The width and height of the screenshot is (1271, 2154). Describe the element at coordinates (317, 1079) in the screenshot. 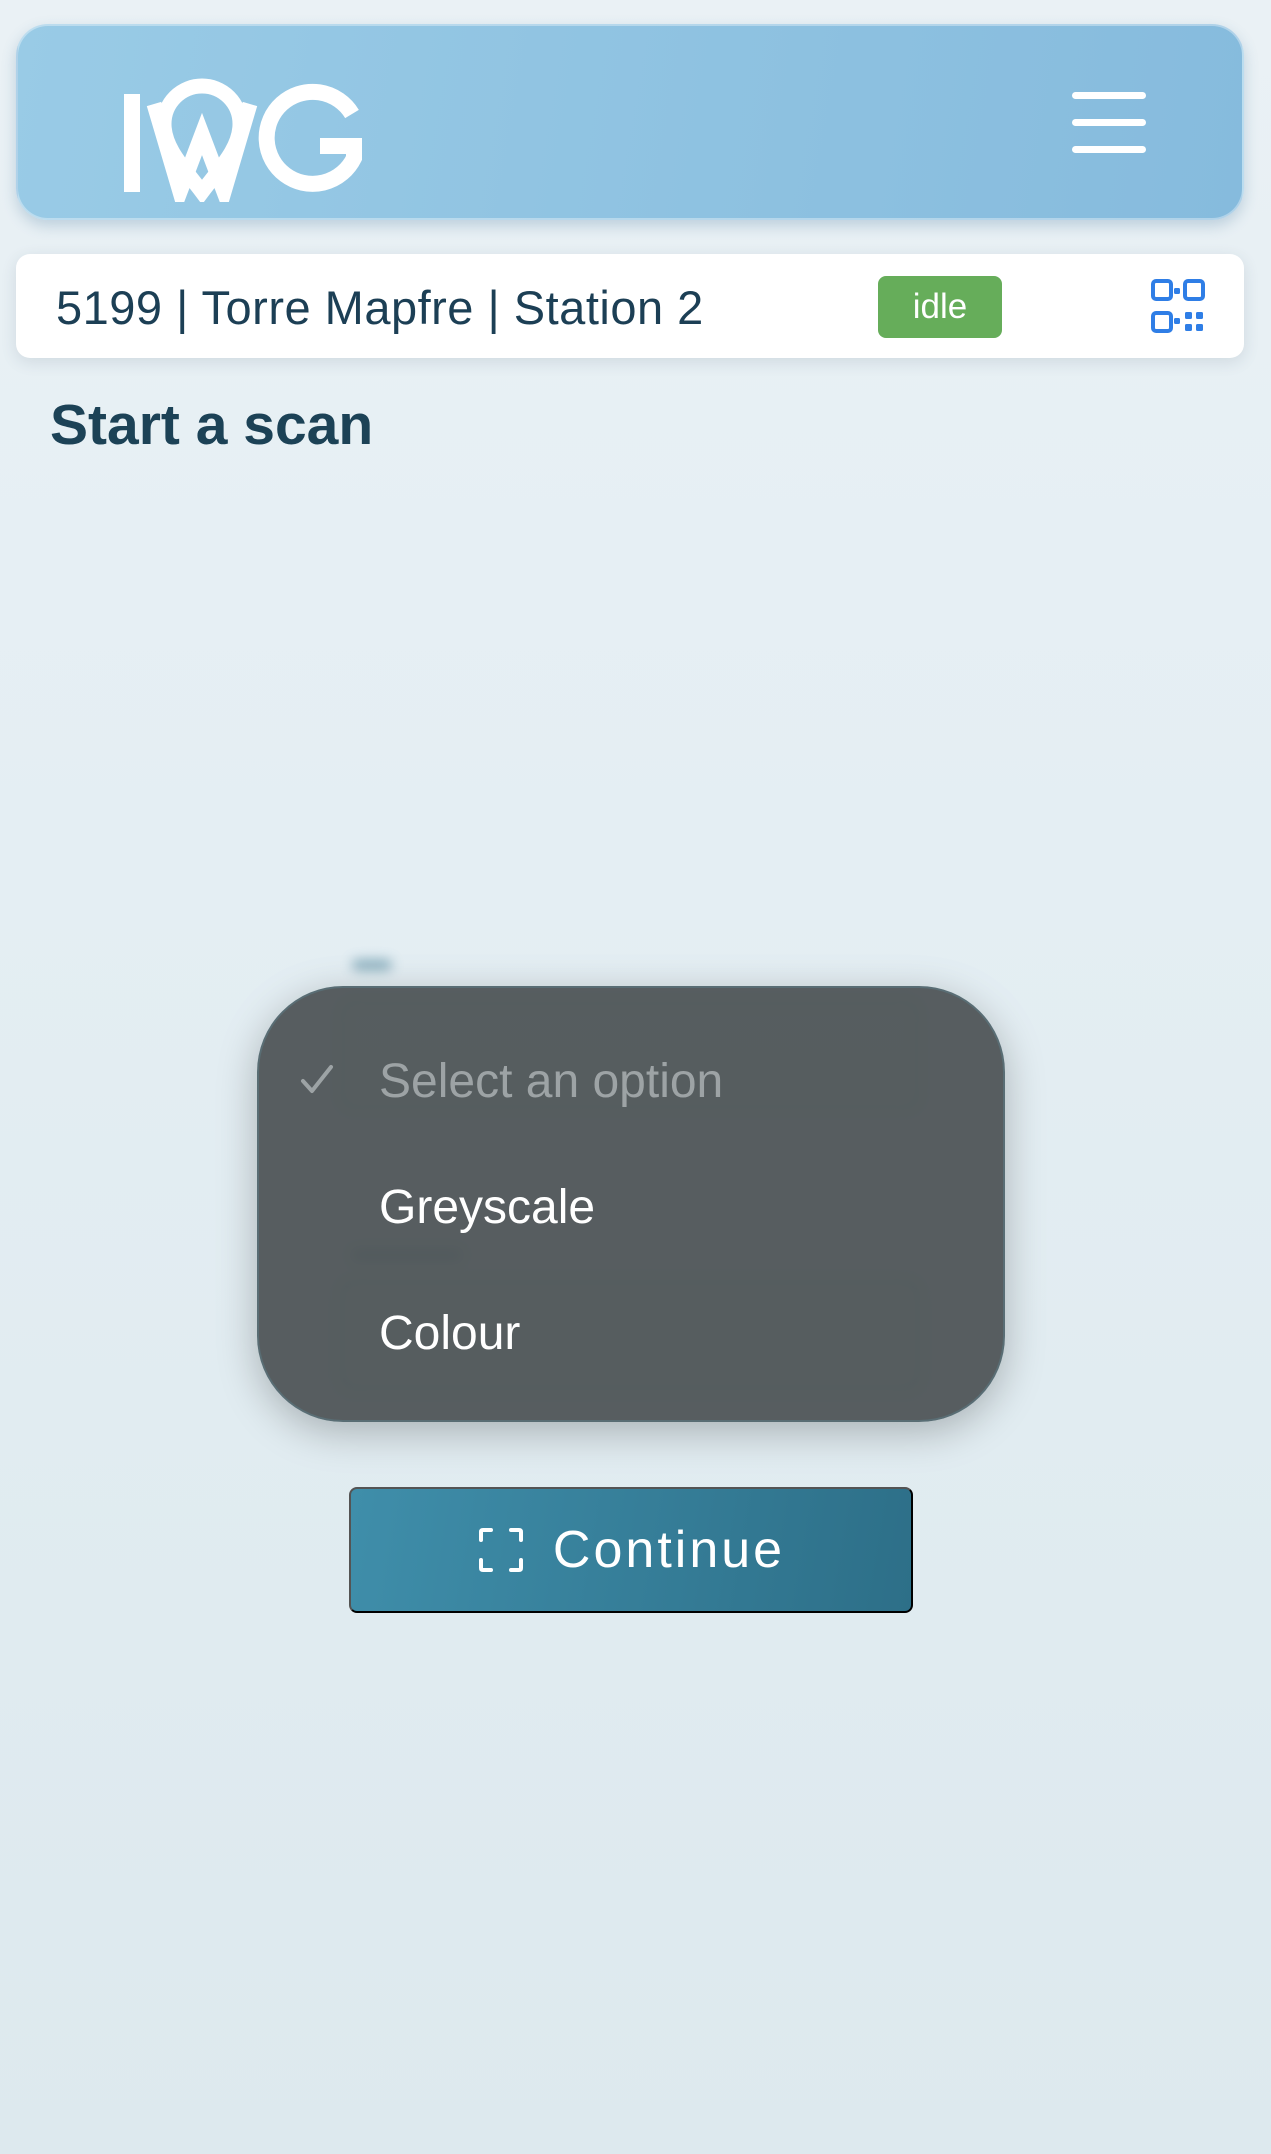

I see `checkmark-icon` at that location.